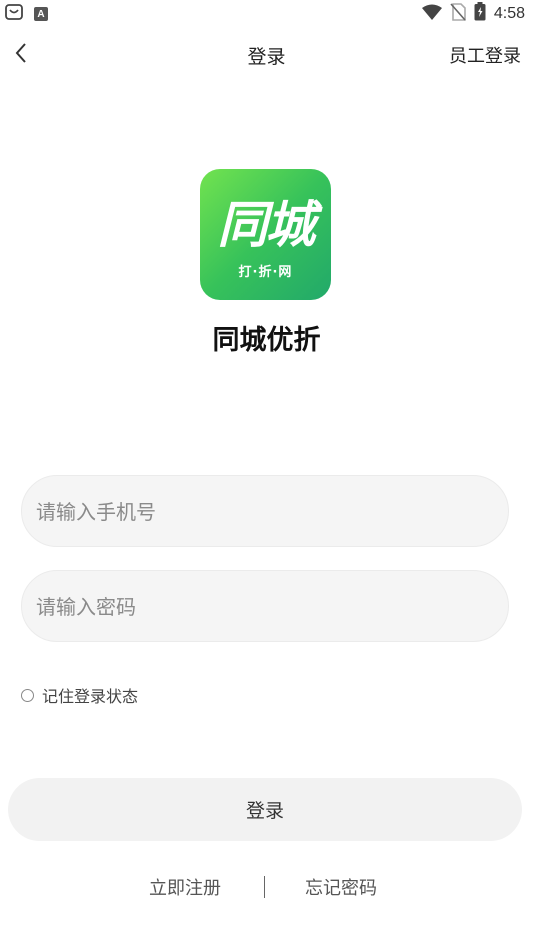 The height and width of the screenshot is (947, 533). Describe the element at coordinates (265, 809) in the screenshot. I see `login-button: 登录` at that location.